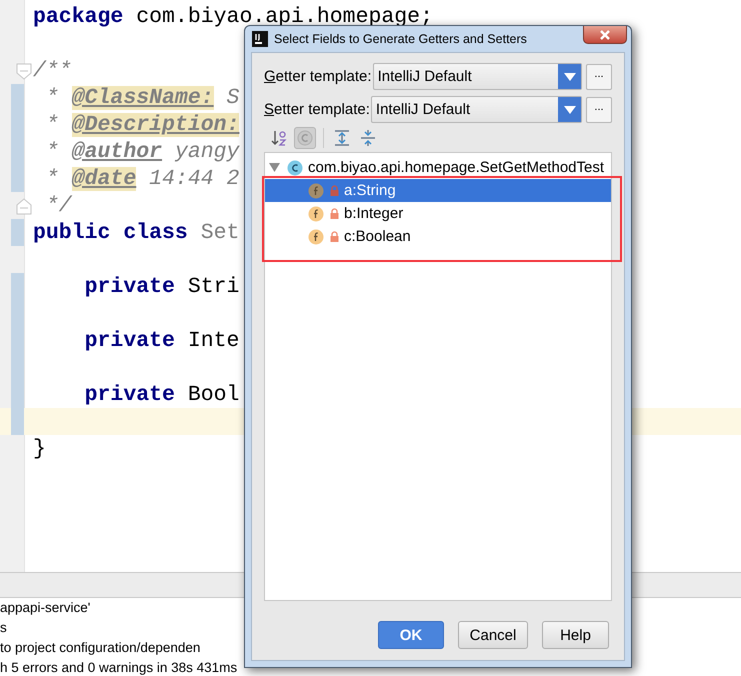  Describe the element at coordinates (233, 16) in the screenshot. I see `code-line: package com.biyao.api.homepage;` at that location.